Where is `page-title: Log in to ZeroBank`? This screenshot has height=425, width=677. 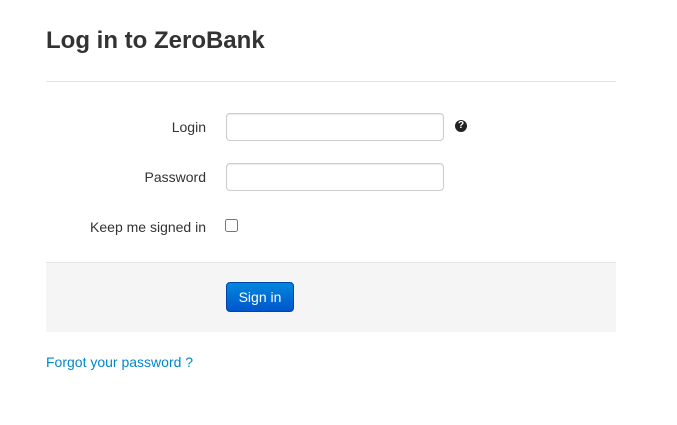
page-title: Log in to ZeroBank is located at coordinates (155, 40).